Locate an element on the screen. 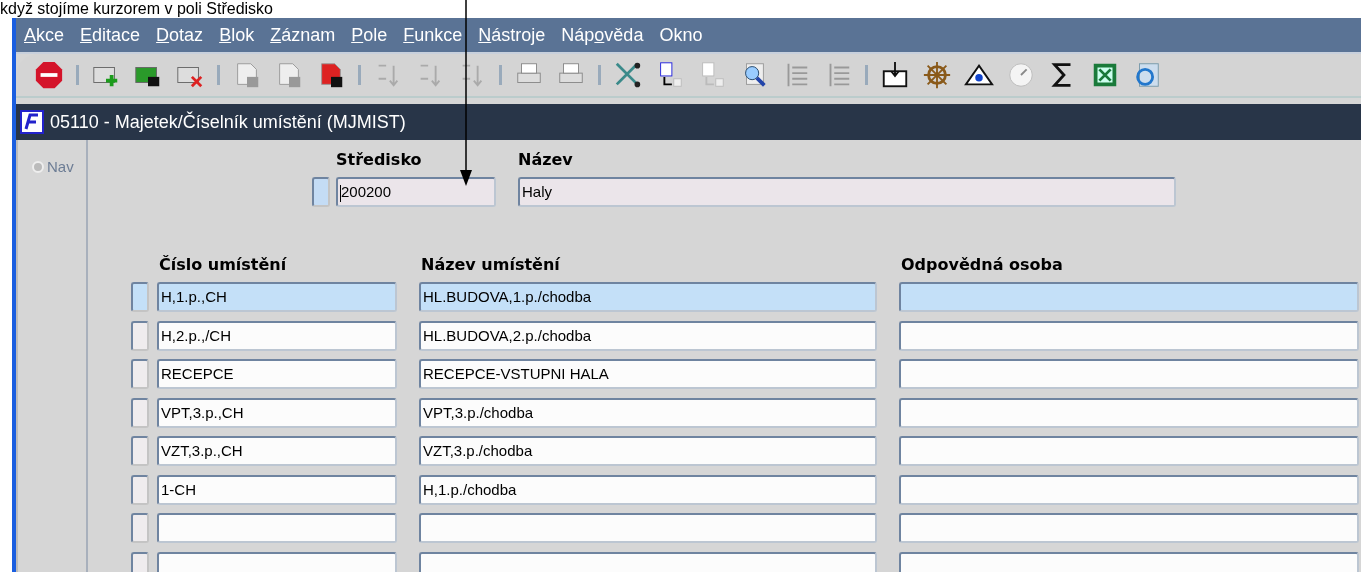 Image resolution: width=1361 pixels, height=572 pixels. caption-text: když stojíme kurzorem v poli Středisko is located at coordinates (137, 9).